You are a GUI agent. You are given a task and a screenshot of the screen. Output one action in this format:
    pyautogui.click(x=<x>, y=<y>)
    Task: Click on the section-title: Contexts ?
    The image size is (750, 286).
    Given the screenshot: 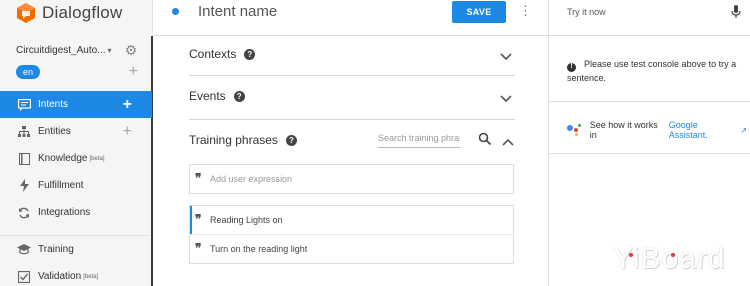 What is the action you would take?
    pyautogui.click(x=222, y=54)
    